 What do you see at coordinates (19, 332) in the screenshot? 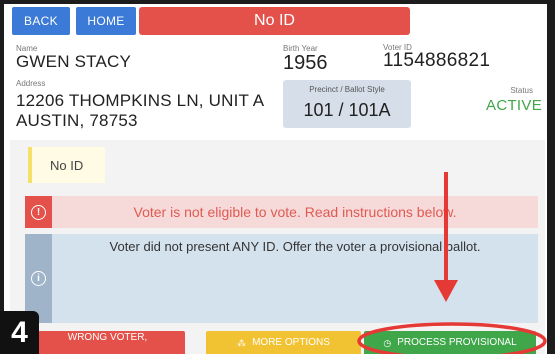
I see `step-number-badge: 4` at bounding box center [19, 332].